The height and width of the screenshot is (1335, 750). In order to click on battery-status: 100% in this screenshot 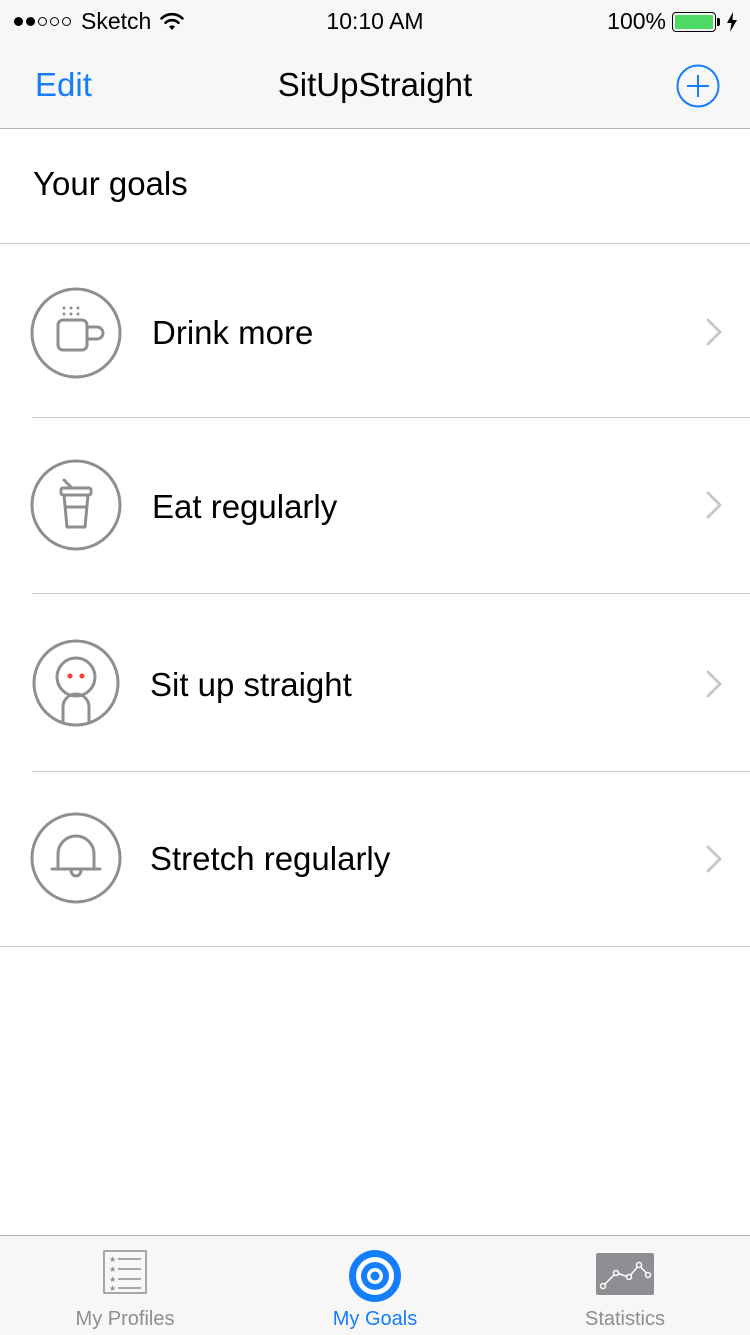, I will do `click(672, 21)`.